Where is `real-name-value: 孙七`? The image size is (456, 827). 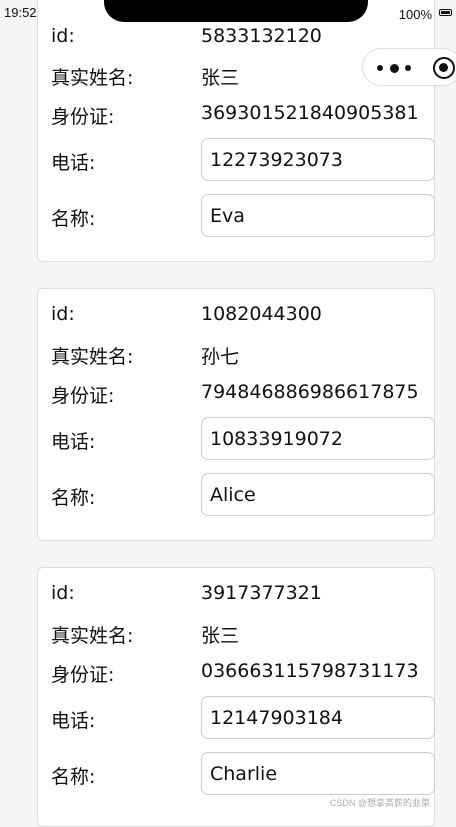 real-name-value: 孙七 is located at coordinates (220, 357).